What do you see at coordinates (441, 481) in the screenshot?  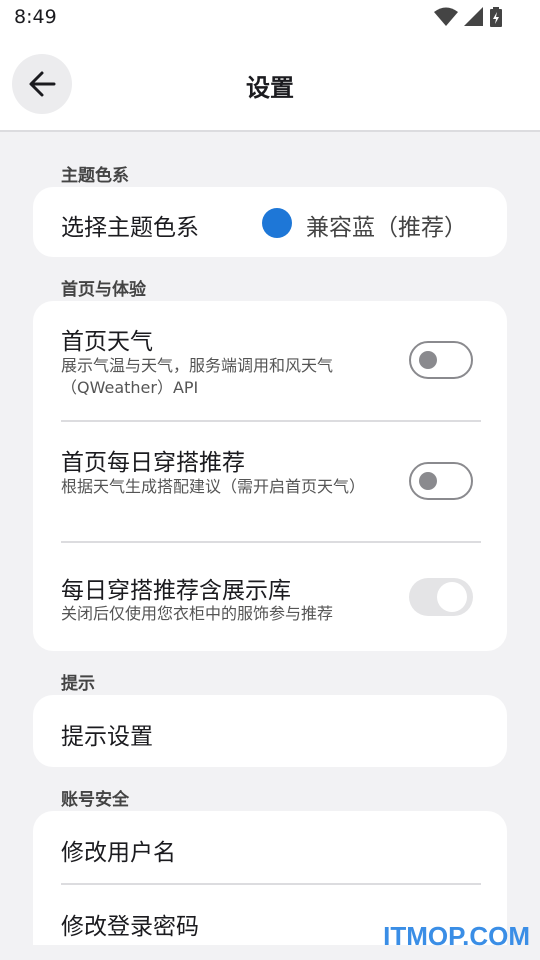 I see `home-outfit-toggle` at bounding box center [441, 481].